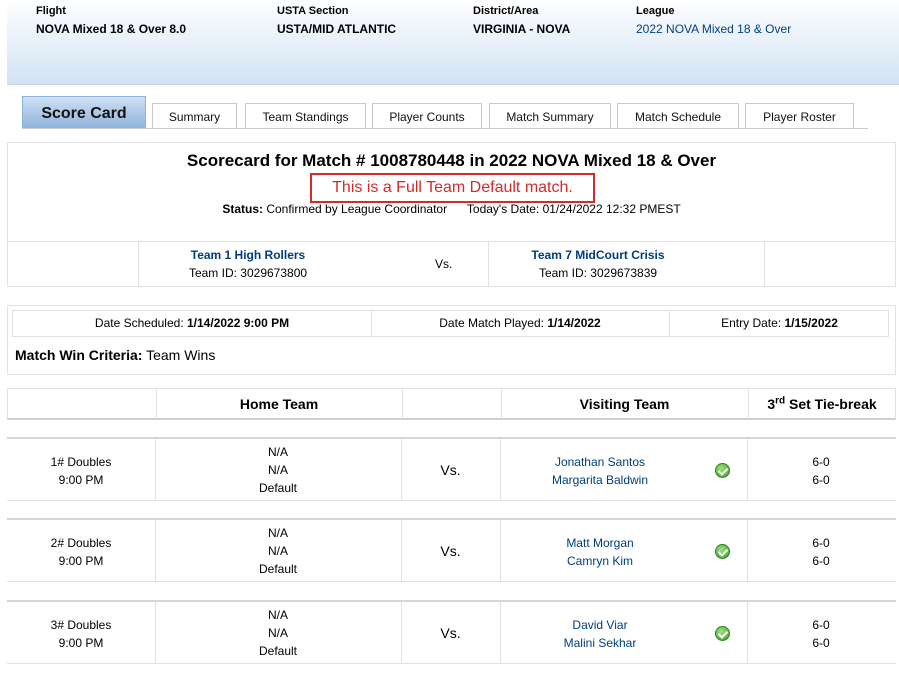 This screenshot has height=673, width=899. I want to click on criteria-value: Team Wins, so click(181, 355).